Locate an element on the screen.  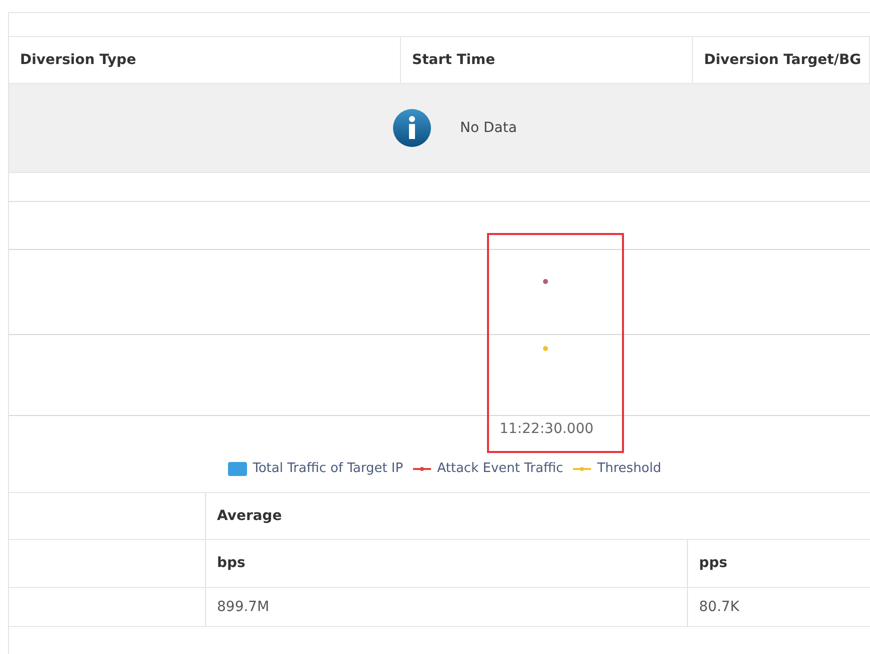
x-axis-label: 11:22:30.000 is located at coordinates (546, 429).